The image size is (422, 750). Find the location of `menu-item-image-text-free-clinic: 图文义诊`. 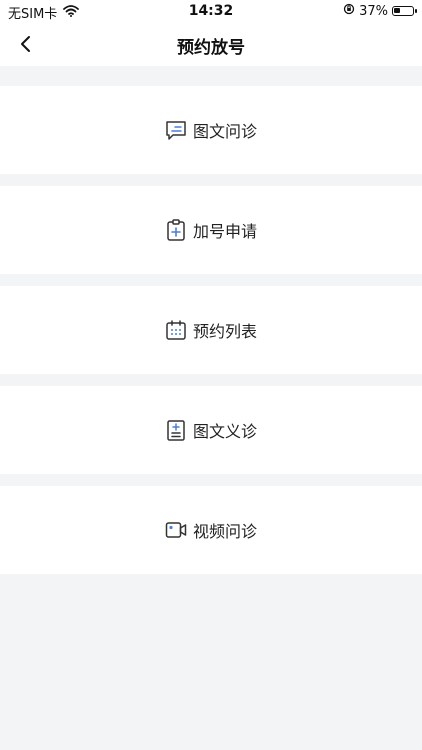

menu-item-image-text-free-clinic: 图文义诊 is located at coordinates (211, 430).